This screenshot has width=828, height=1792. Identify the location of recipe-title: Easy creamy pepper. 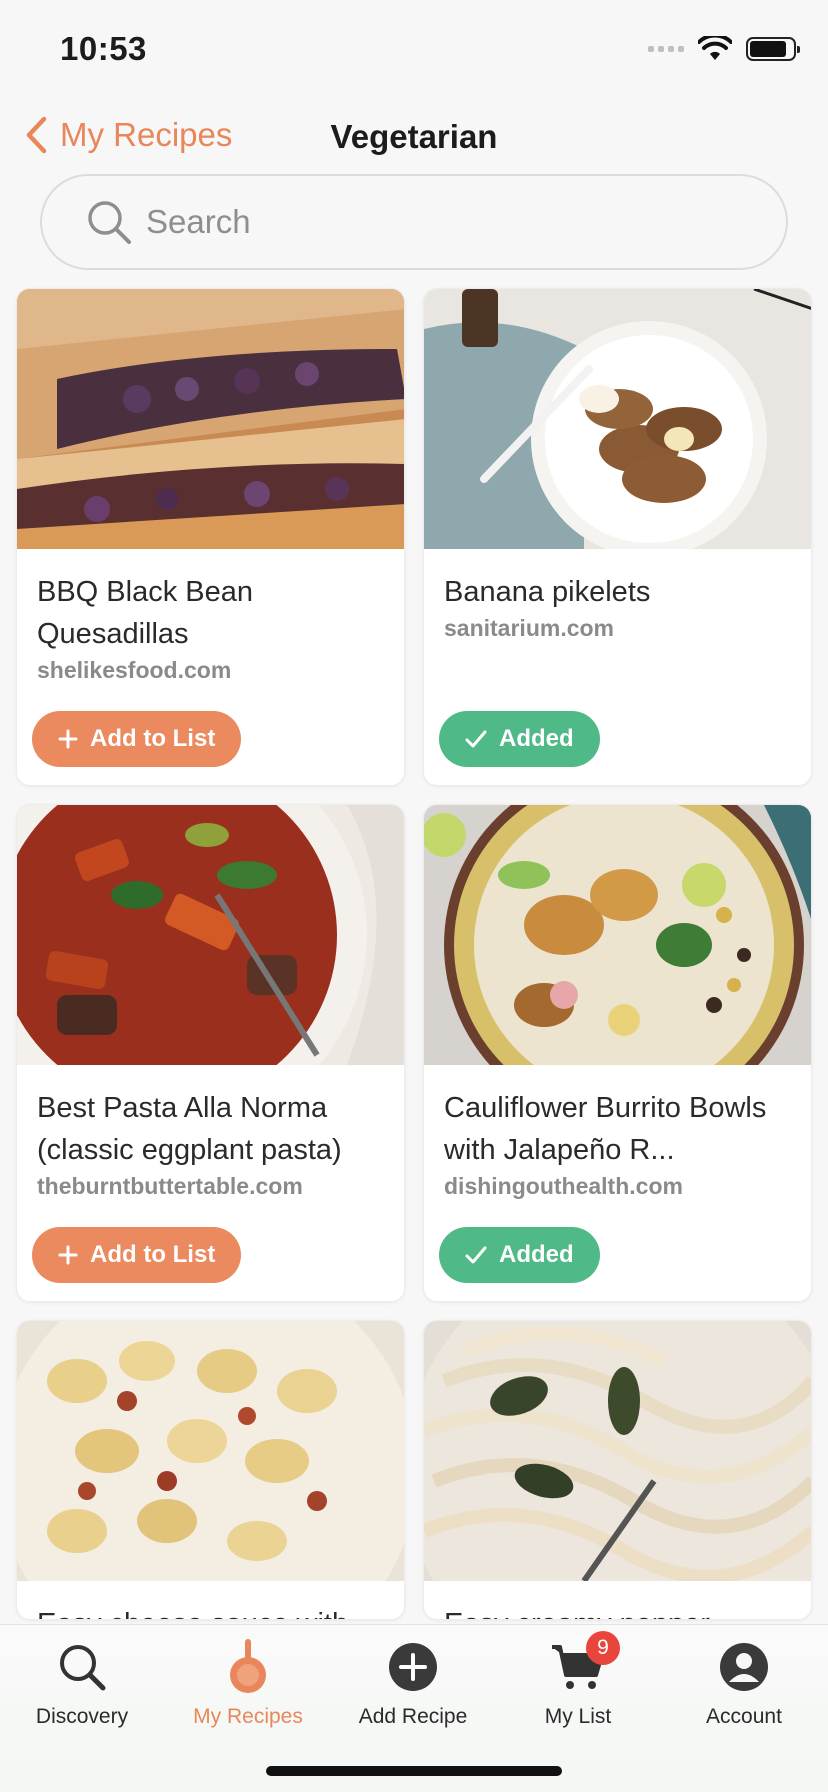
(617, 1611).